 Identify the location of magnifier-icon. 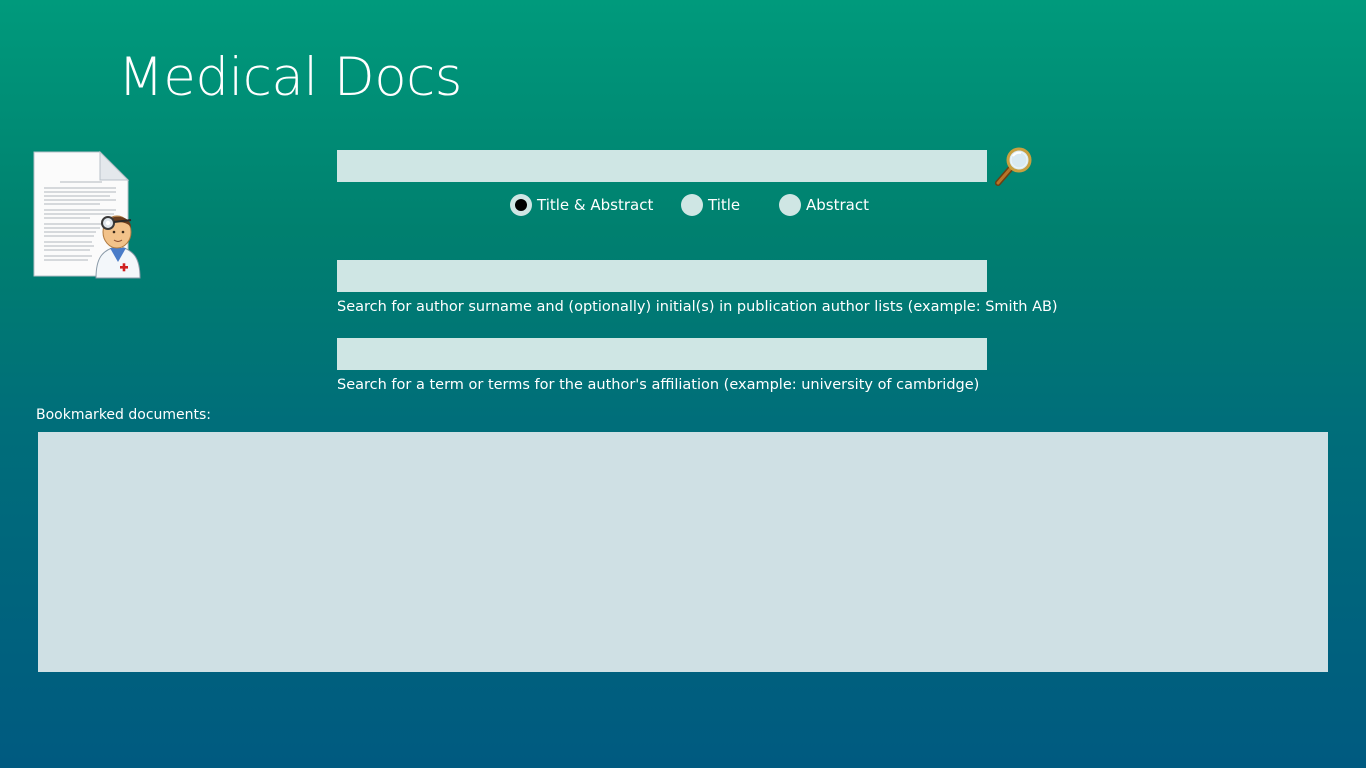
(1013, 166).